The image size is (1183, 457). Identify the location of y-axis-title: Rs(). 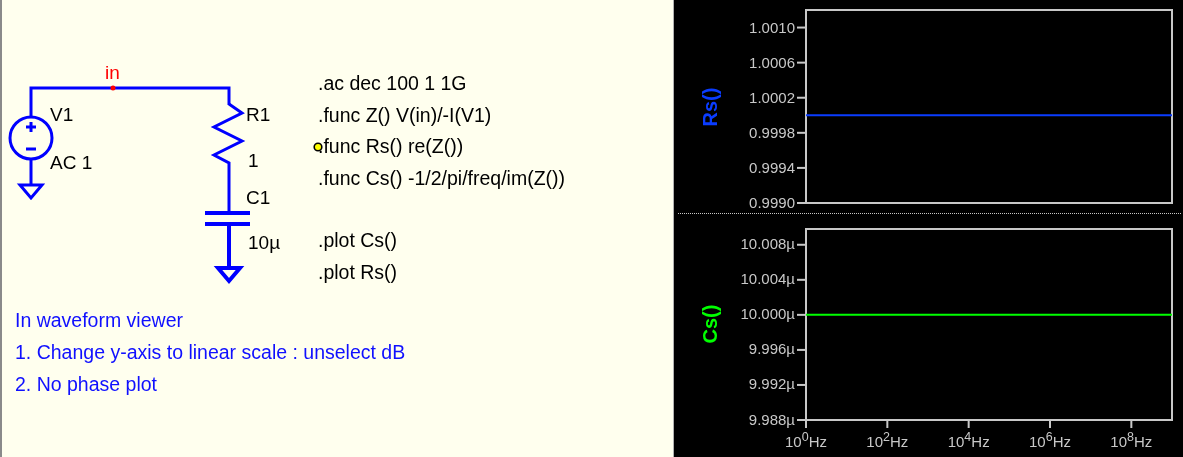
(710, 106).